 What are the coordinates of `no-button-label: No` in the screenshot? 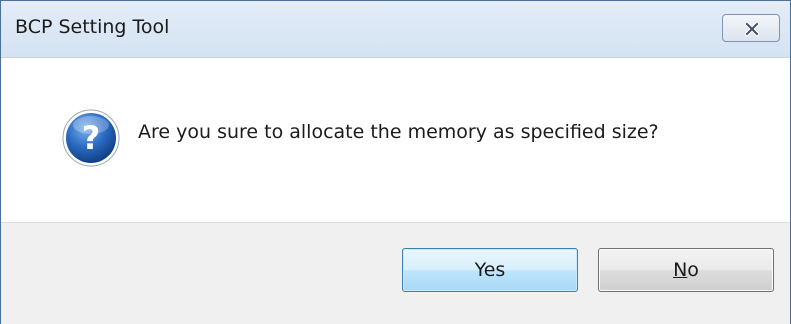 It's located at (686, 270).